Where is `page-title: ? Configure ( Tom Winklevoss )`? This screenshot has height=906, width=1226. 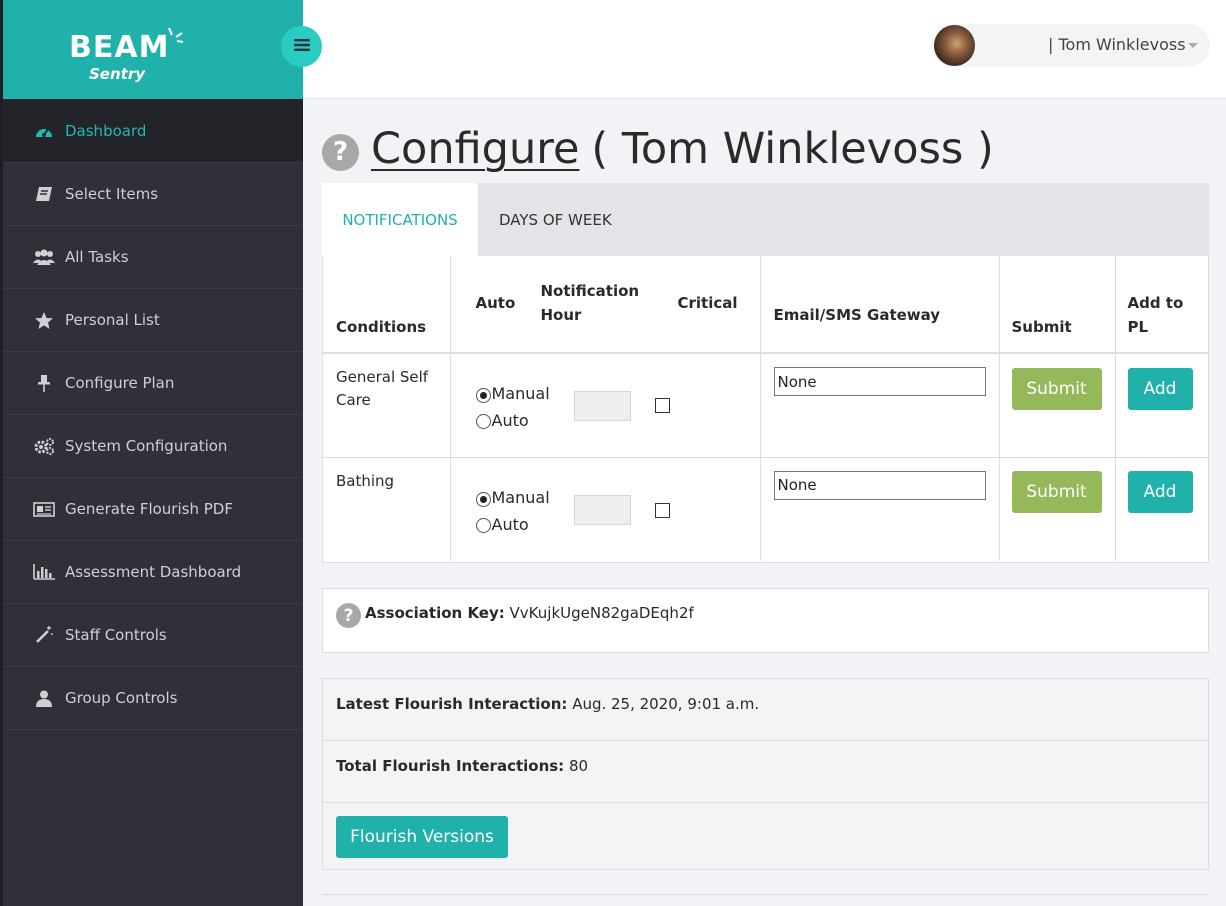 page-title: ? Configure ( Tom Winklevoss ) is located at coordinates (658, 149).